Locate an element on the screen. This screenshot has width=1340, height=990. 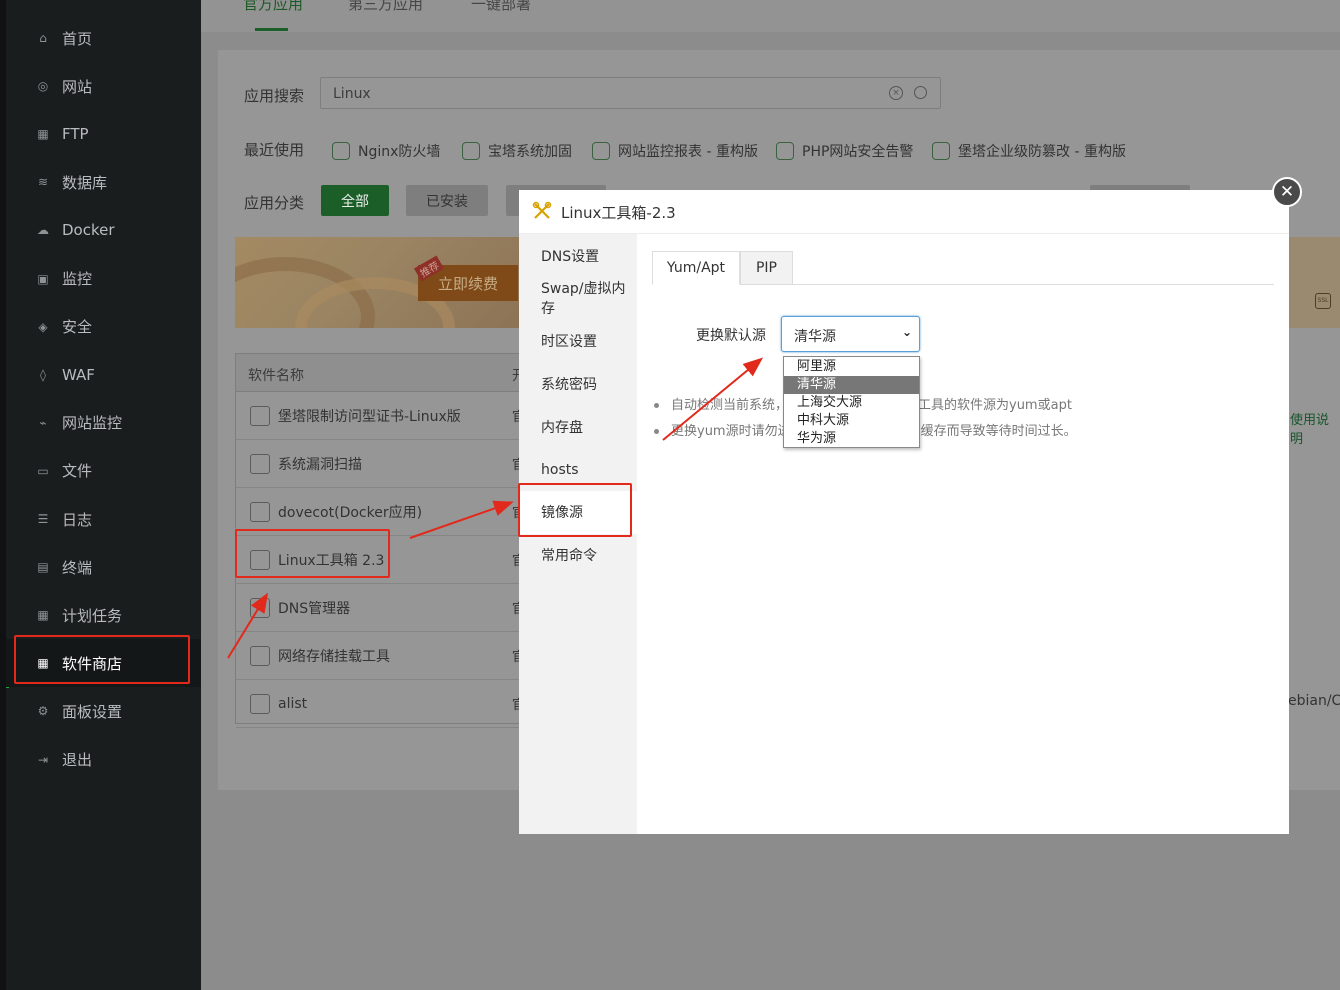
tab-third-party: 第三方应用 is located at coordinates (385, 7).